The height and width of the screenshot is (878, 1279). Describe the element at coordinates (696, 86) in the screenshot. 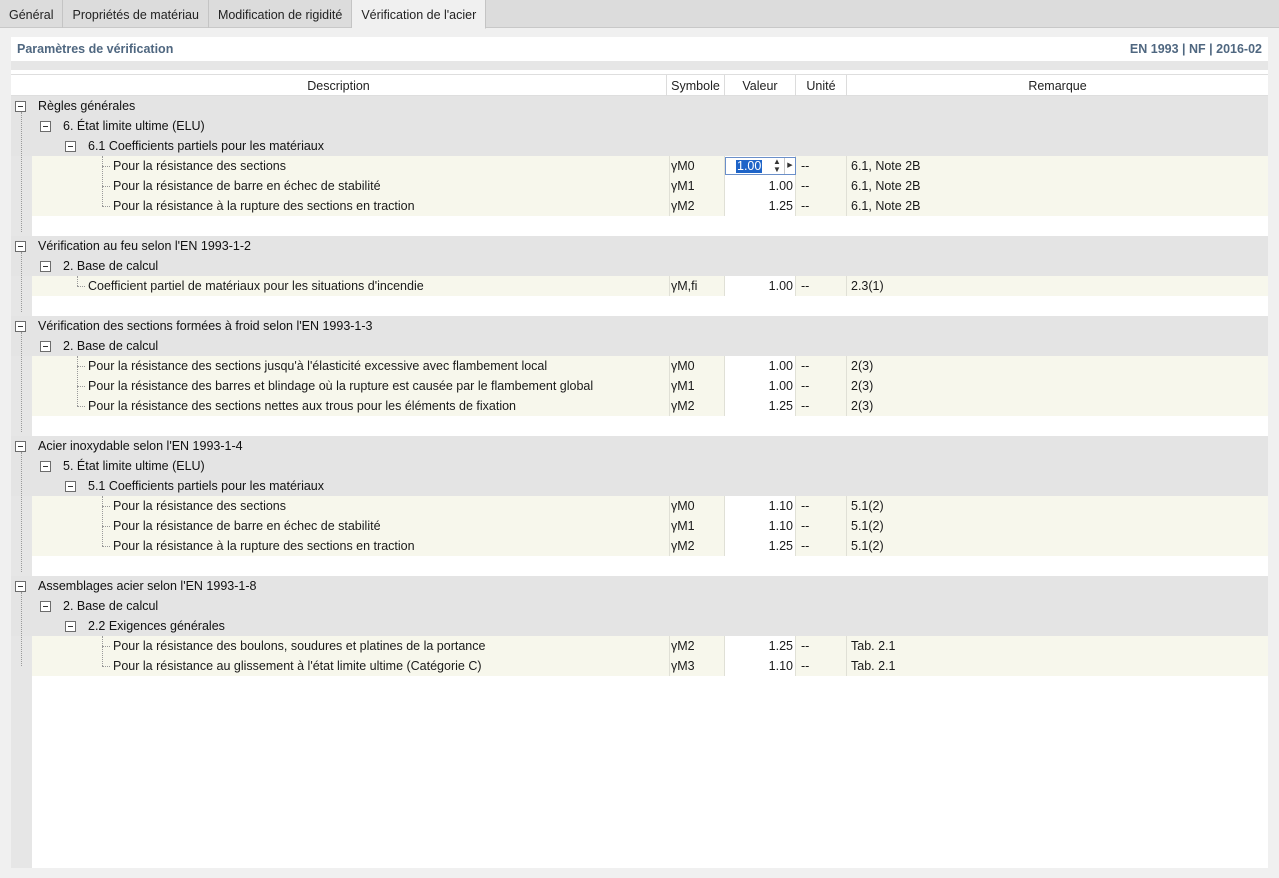

I see `column-symbol: Symbole` at that location.